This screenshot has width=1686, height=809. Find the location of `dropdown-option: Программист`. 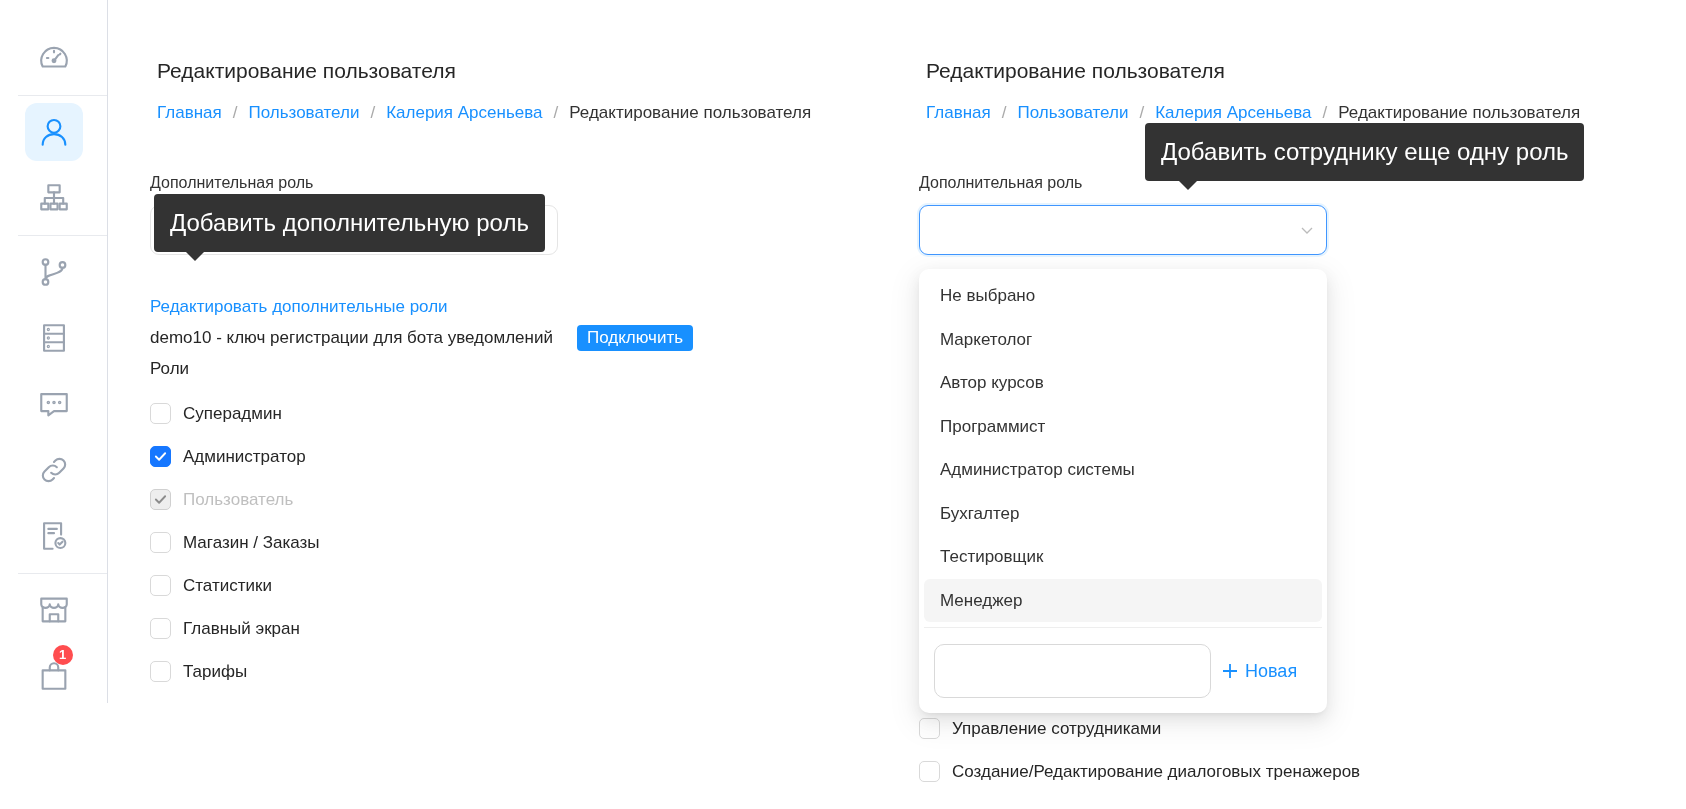

dropdown-option: Программист is located at coordinates (1123, 426).